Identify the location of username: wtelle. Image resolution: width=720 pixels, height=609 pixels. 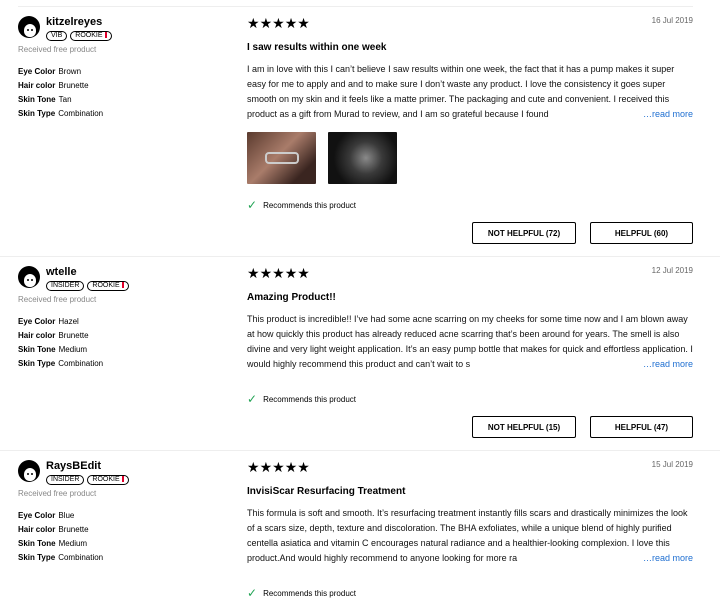
(87, 272).